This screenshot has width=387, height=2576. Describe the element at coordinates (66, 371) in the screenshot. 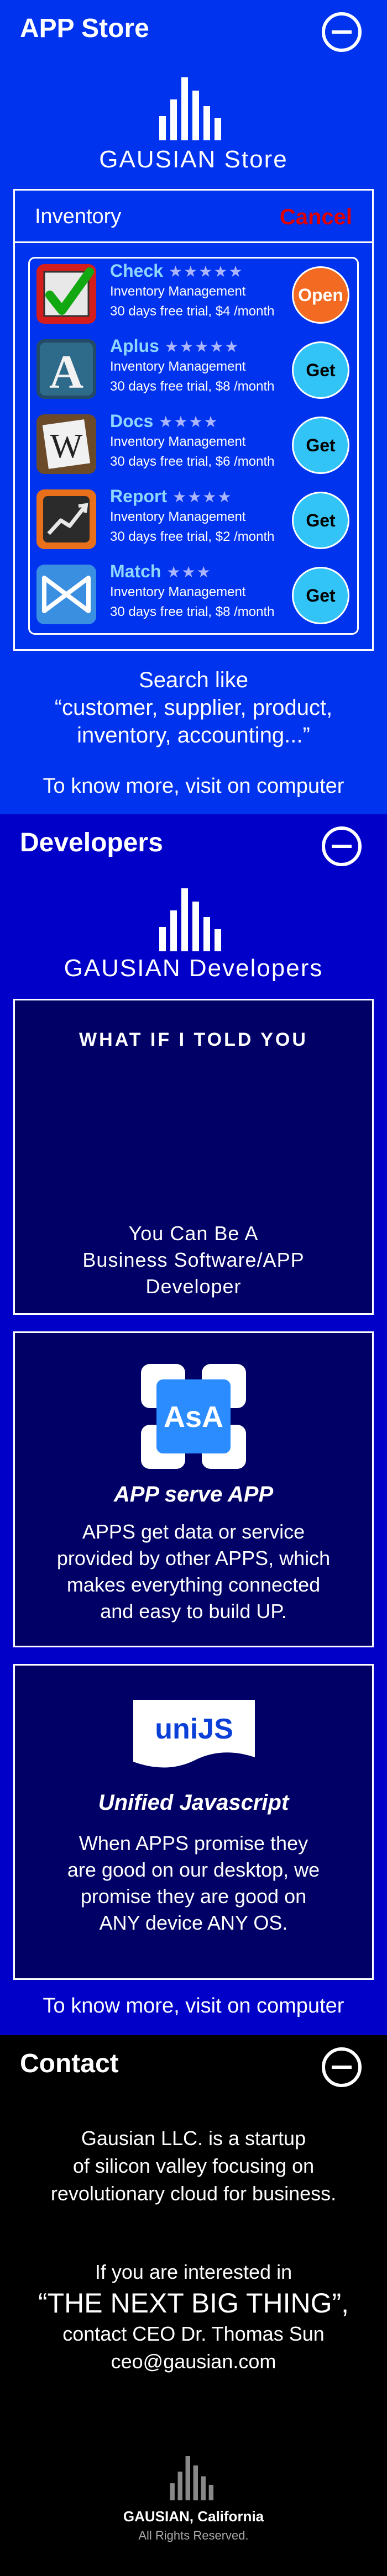

I see `svg-text: A` at that location.